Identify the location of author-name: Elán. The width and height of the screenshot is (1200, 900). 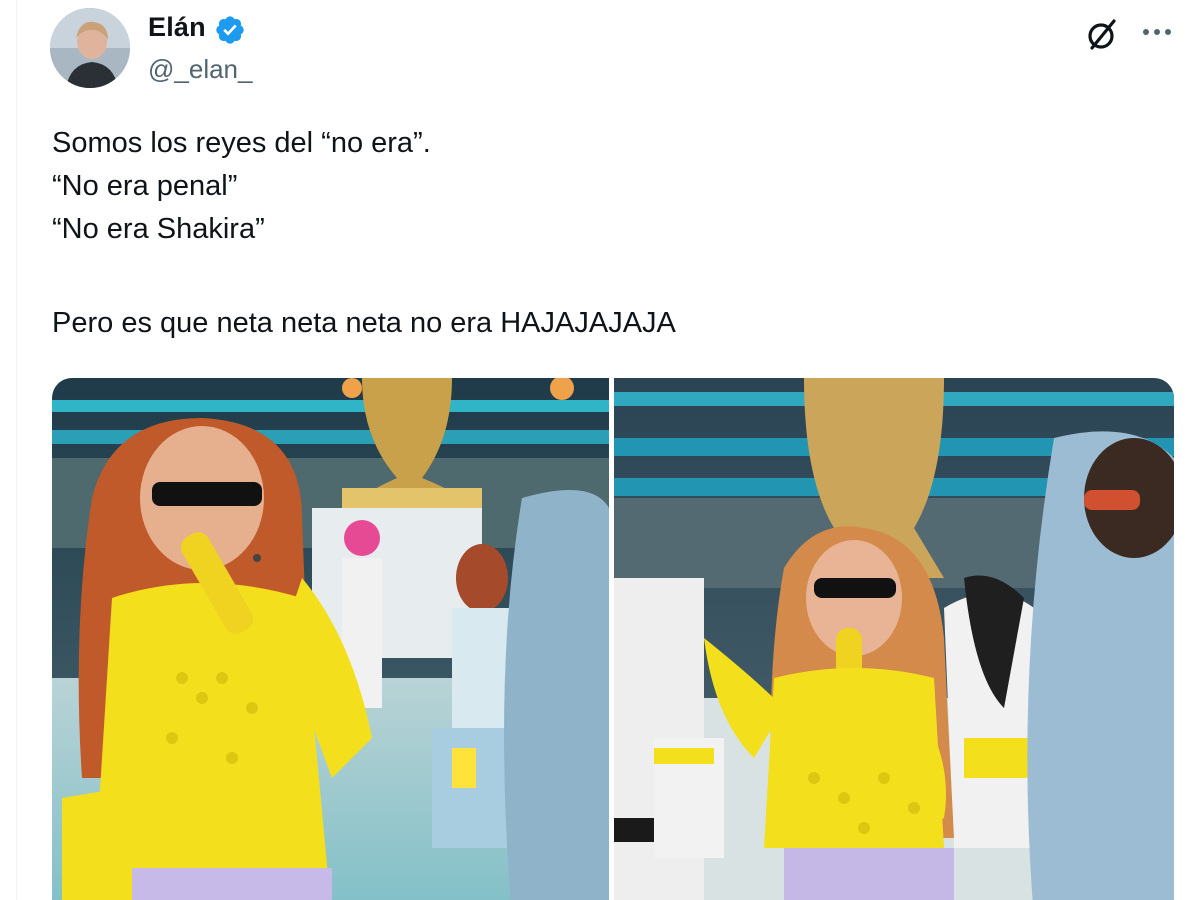
(177, 27).